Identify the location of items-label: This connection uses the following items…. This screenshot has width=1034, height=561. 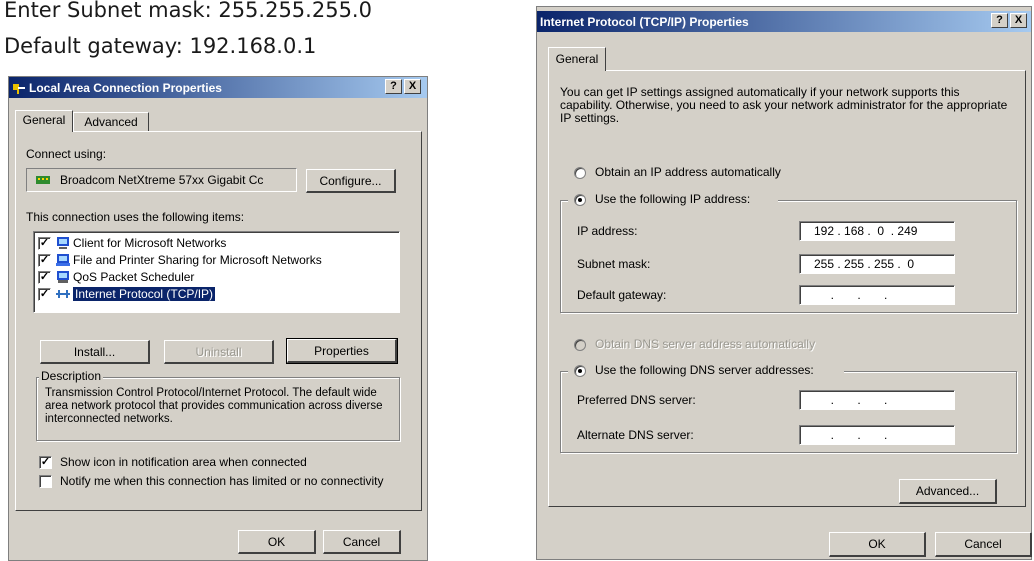
(135, 217).